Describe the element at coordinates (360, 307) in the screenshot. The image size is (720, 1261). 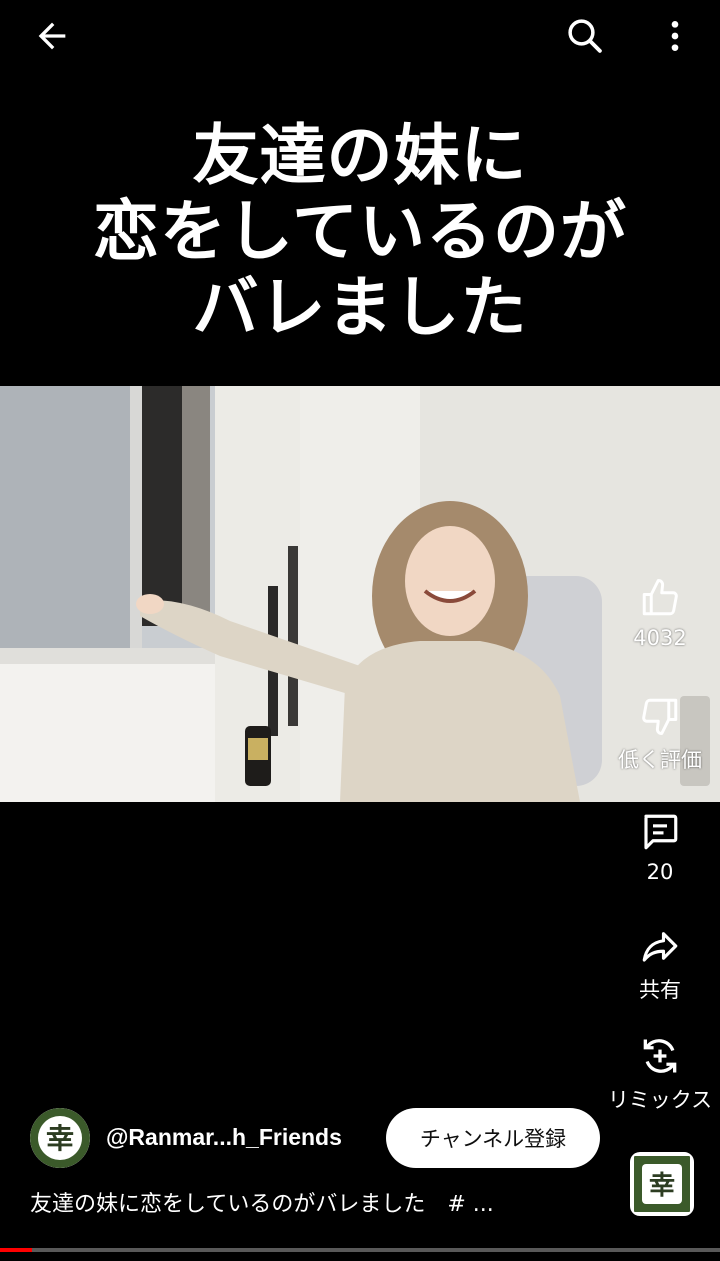
I see `title-line: バレました` at that location.